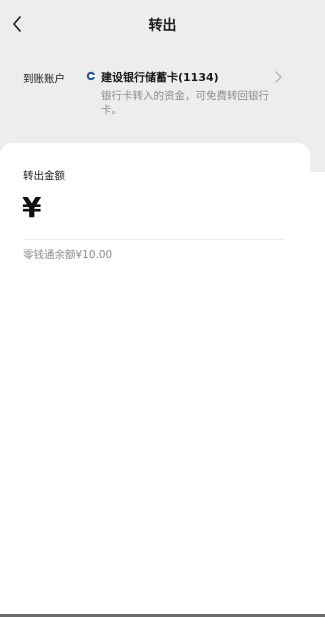  Describe the element at coordinates (44, 176) in the screenshot. I see `amount-label: 转出金额` at that location.